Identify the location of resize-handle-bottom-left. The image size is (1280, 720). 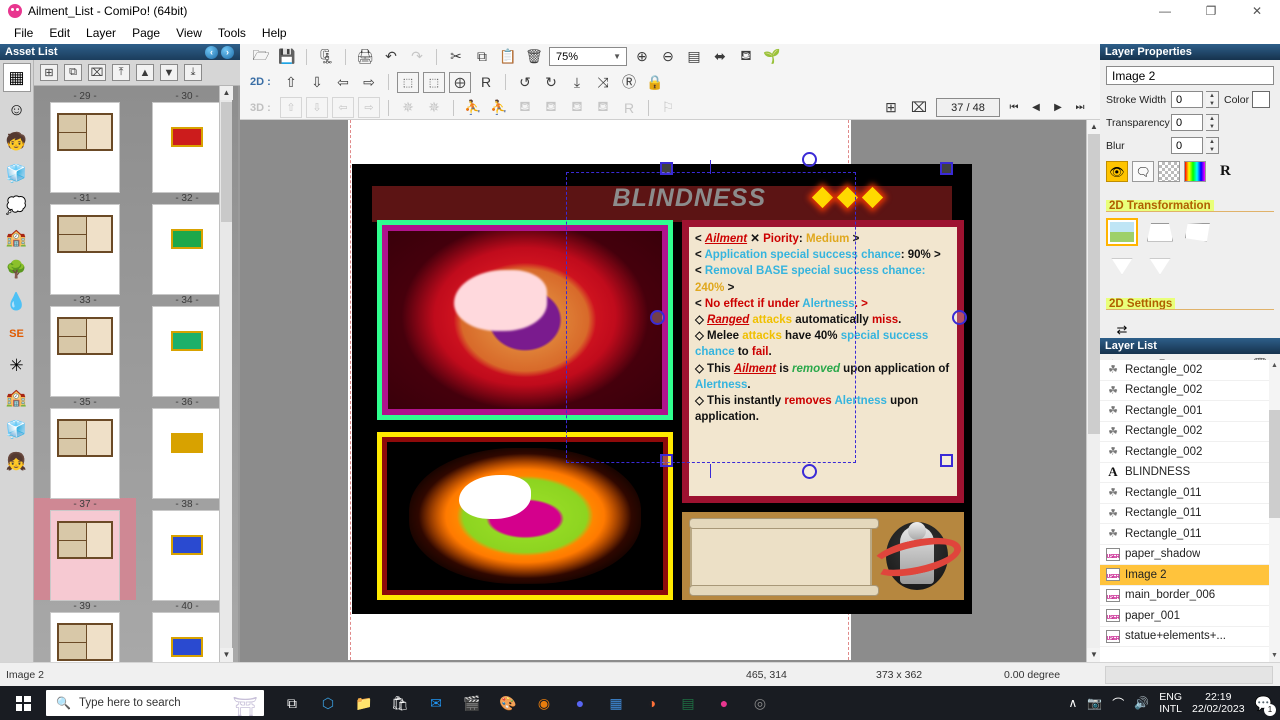
(666, 460).